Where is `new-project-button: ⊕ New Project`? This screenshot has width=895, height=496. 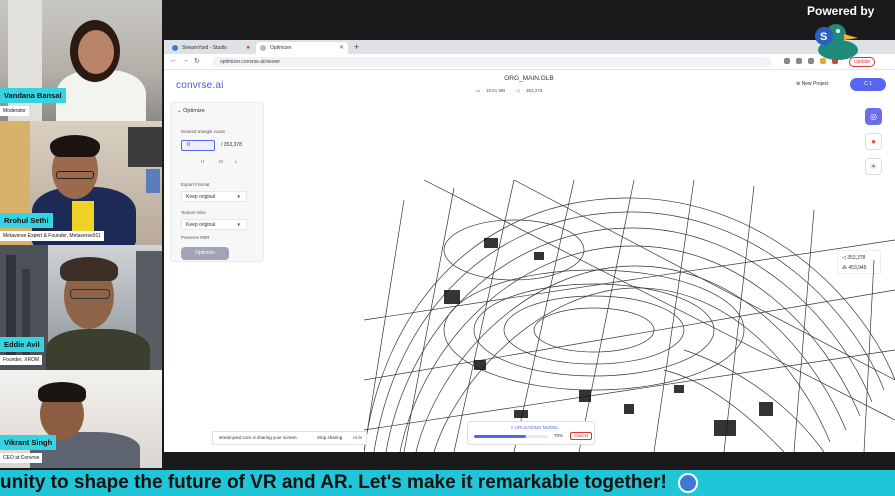
new-project-button: ⊕ New Project is located at coordinates (812, 84).